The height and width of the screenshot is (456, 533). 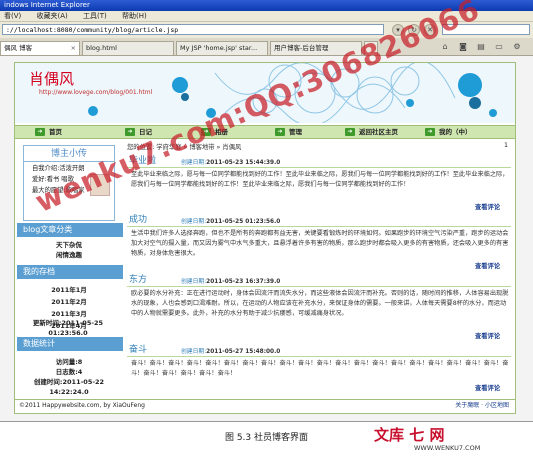 I want to click on category-heading: blog文章分类, so click(x=70, y=230).